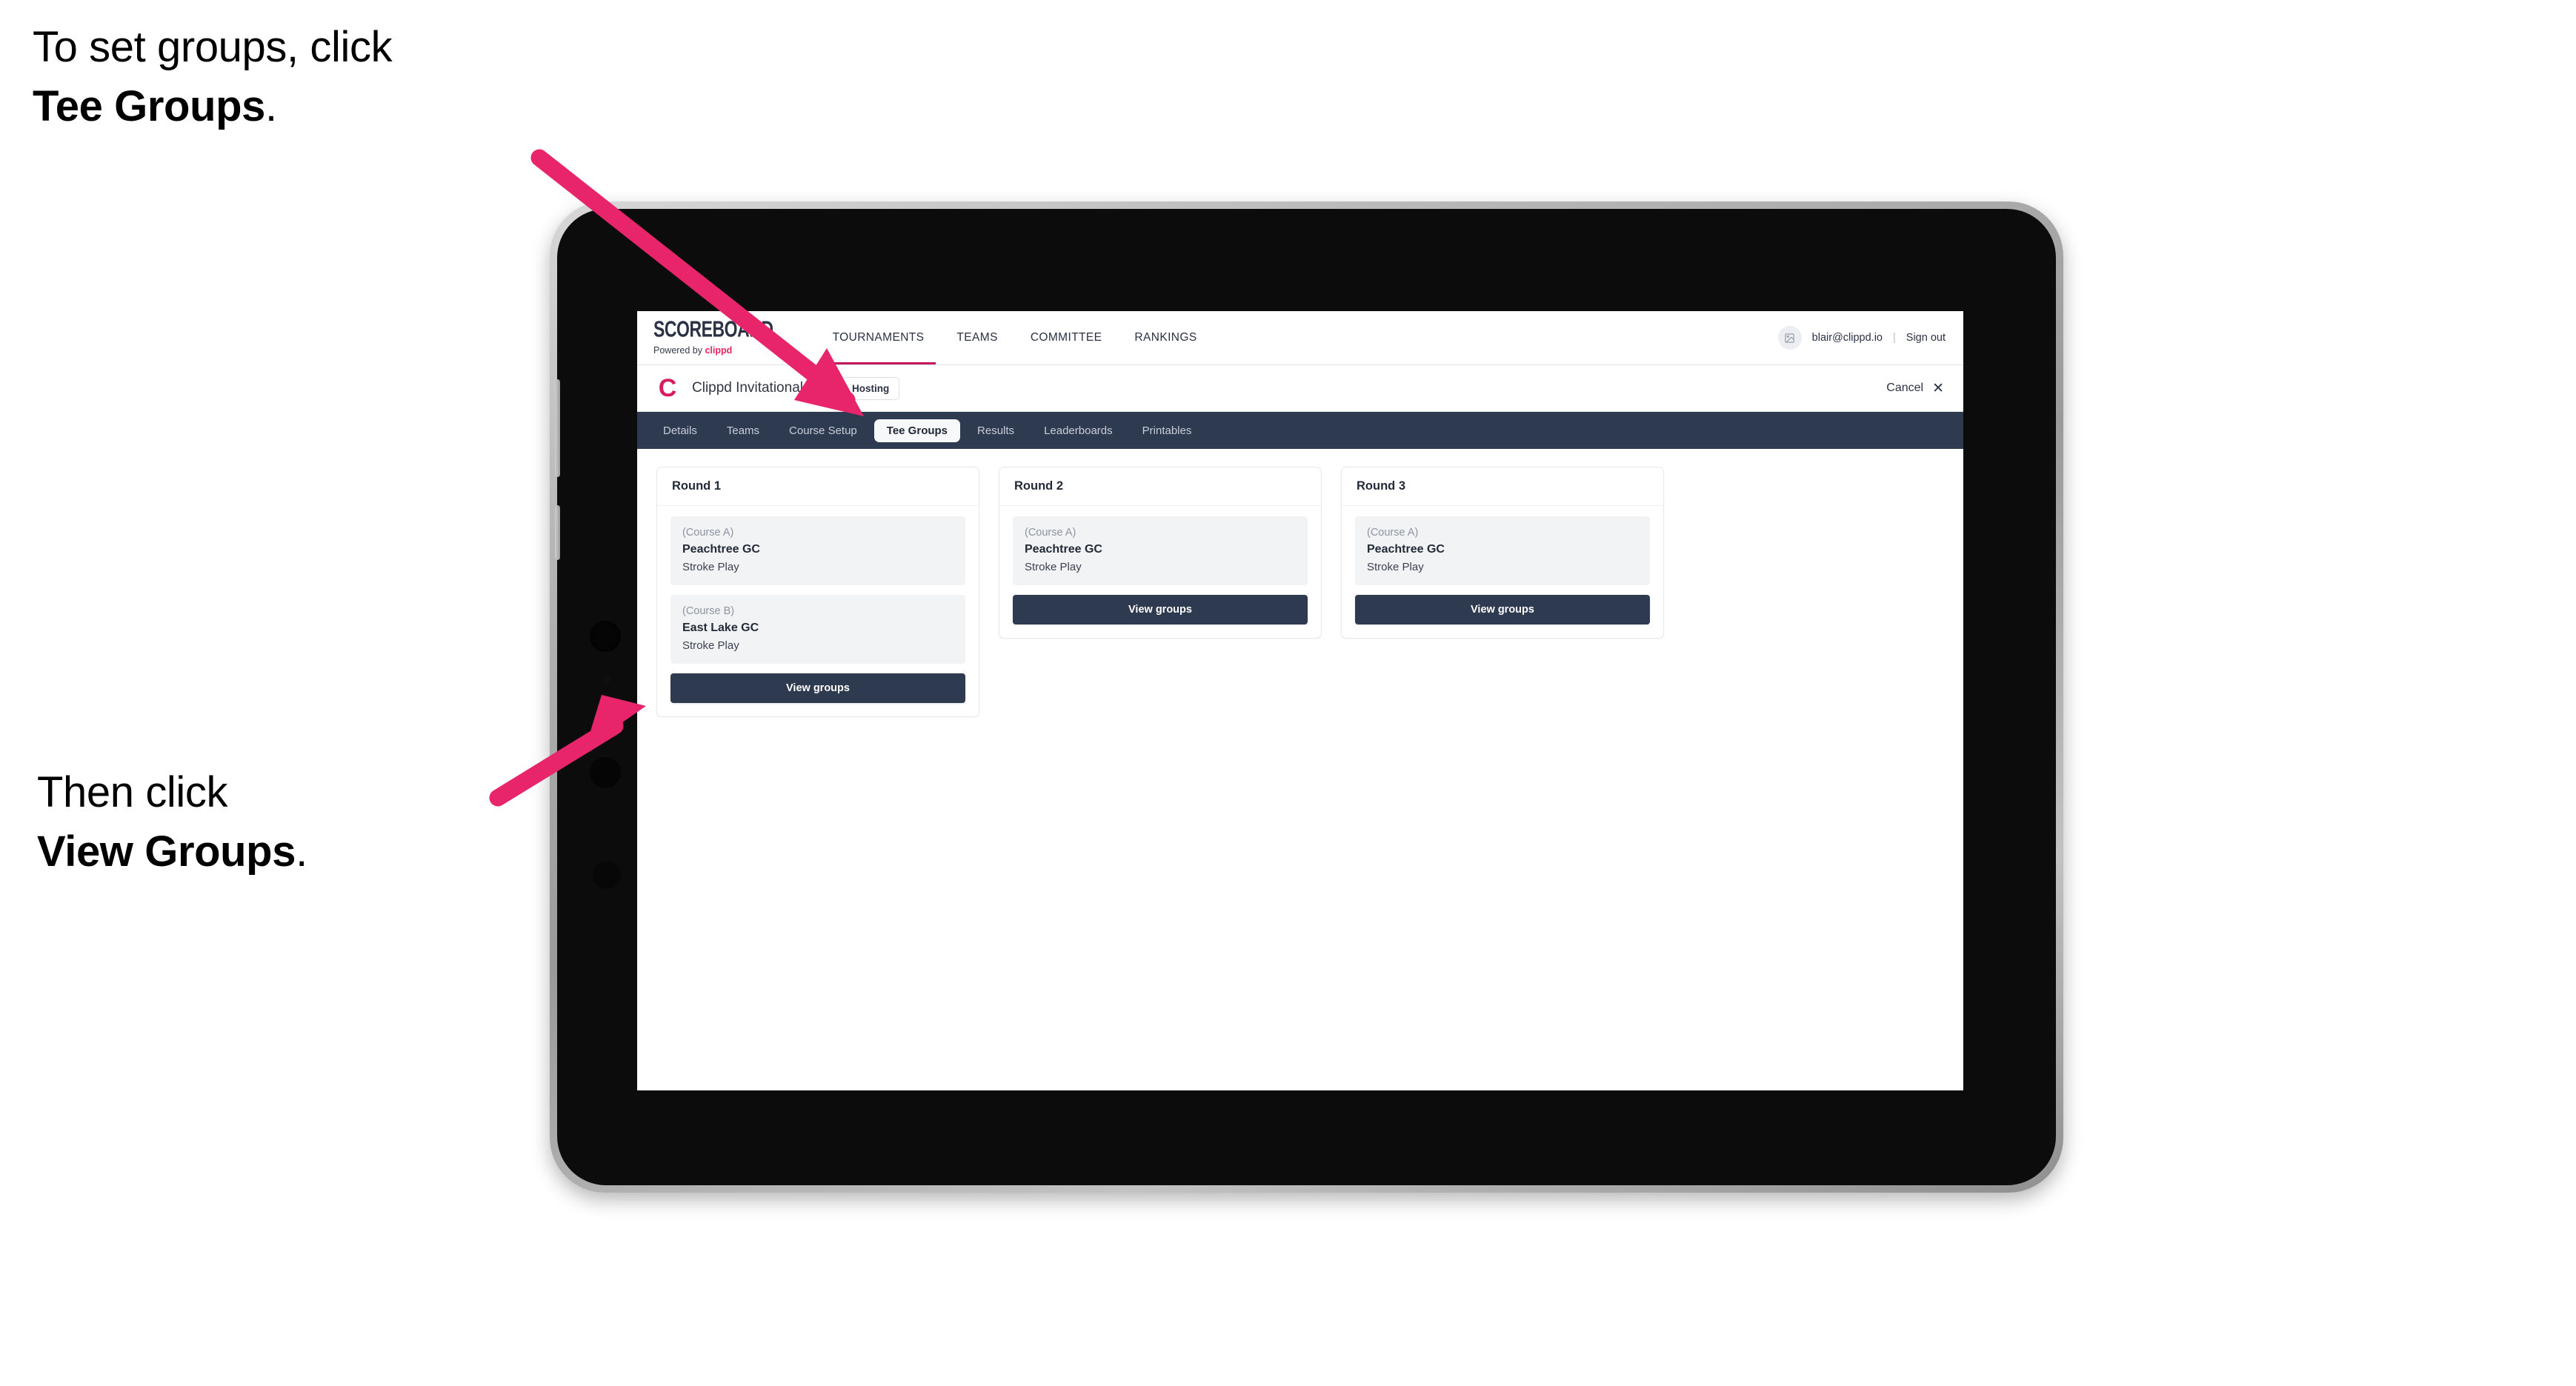 This screenshot has height=1386, width=2576. I want to click on round-title: Round 3, so click(1502, 486).